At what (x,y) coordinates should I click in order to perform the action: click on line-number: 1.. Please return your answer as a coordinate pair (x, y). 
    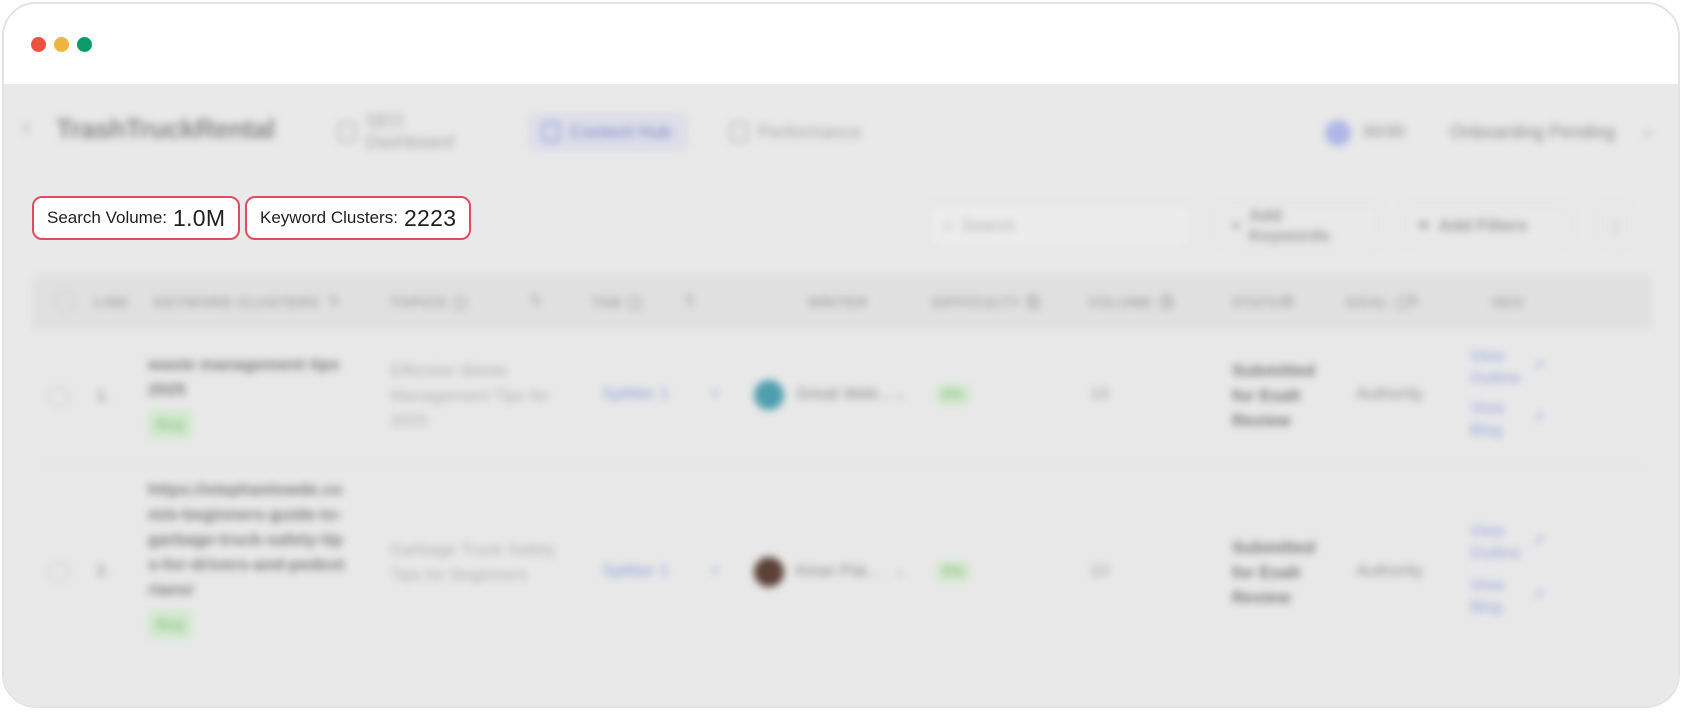
    Looking at the image, I should click on (103, 395).